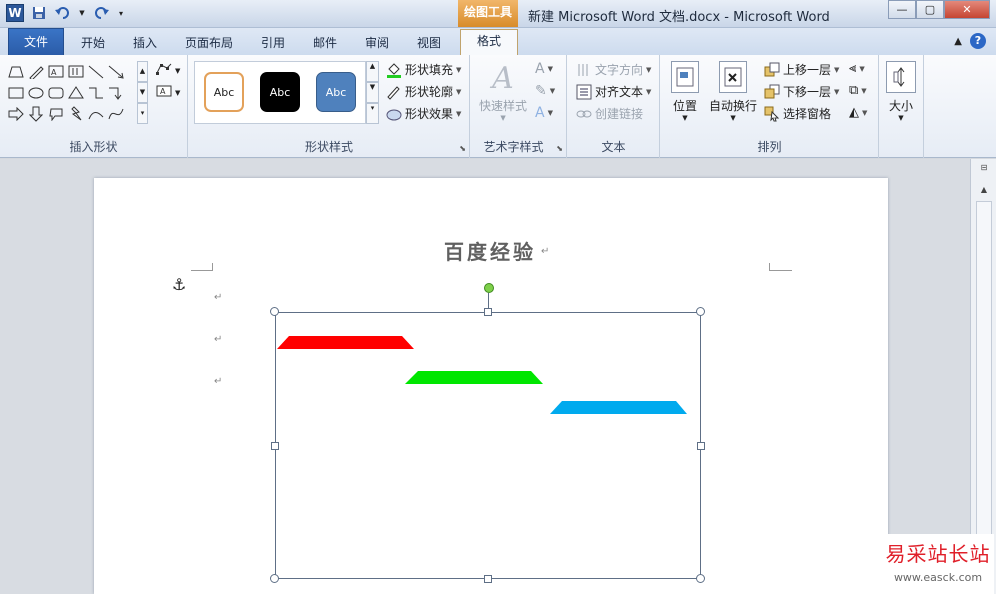  I want to click on text-fill-button: A ▼, so click(544, 69).